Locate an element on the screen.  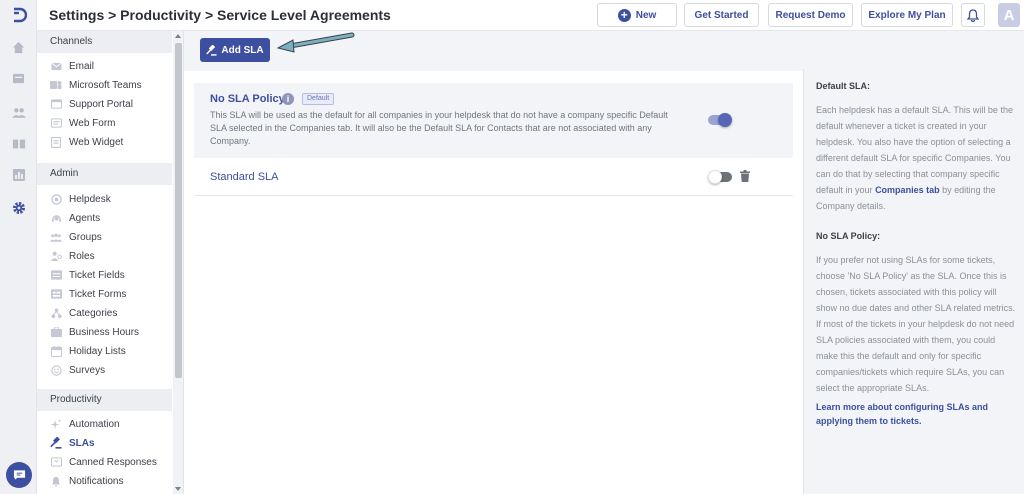
default-badge: Default is located at coordinates (318, 99).